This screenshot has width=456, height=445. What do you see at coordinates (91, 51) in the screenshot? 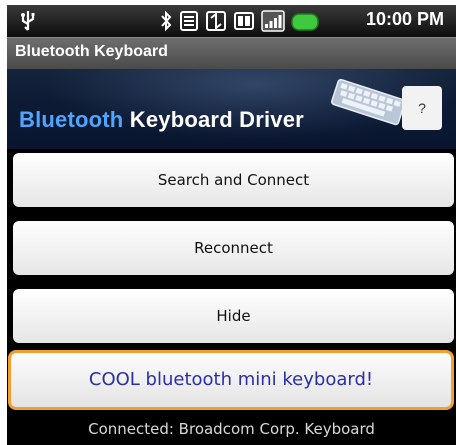
I see `app-title: Bluetooth Keyboard` at bounding box center [91, 51].